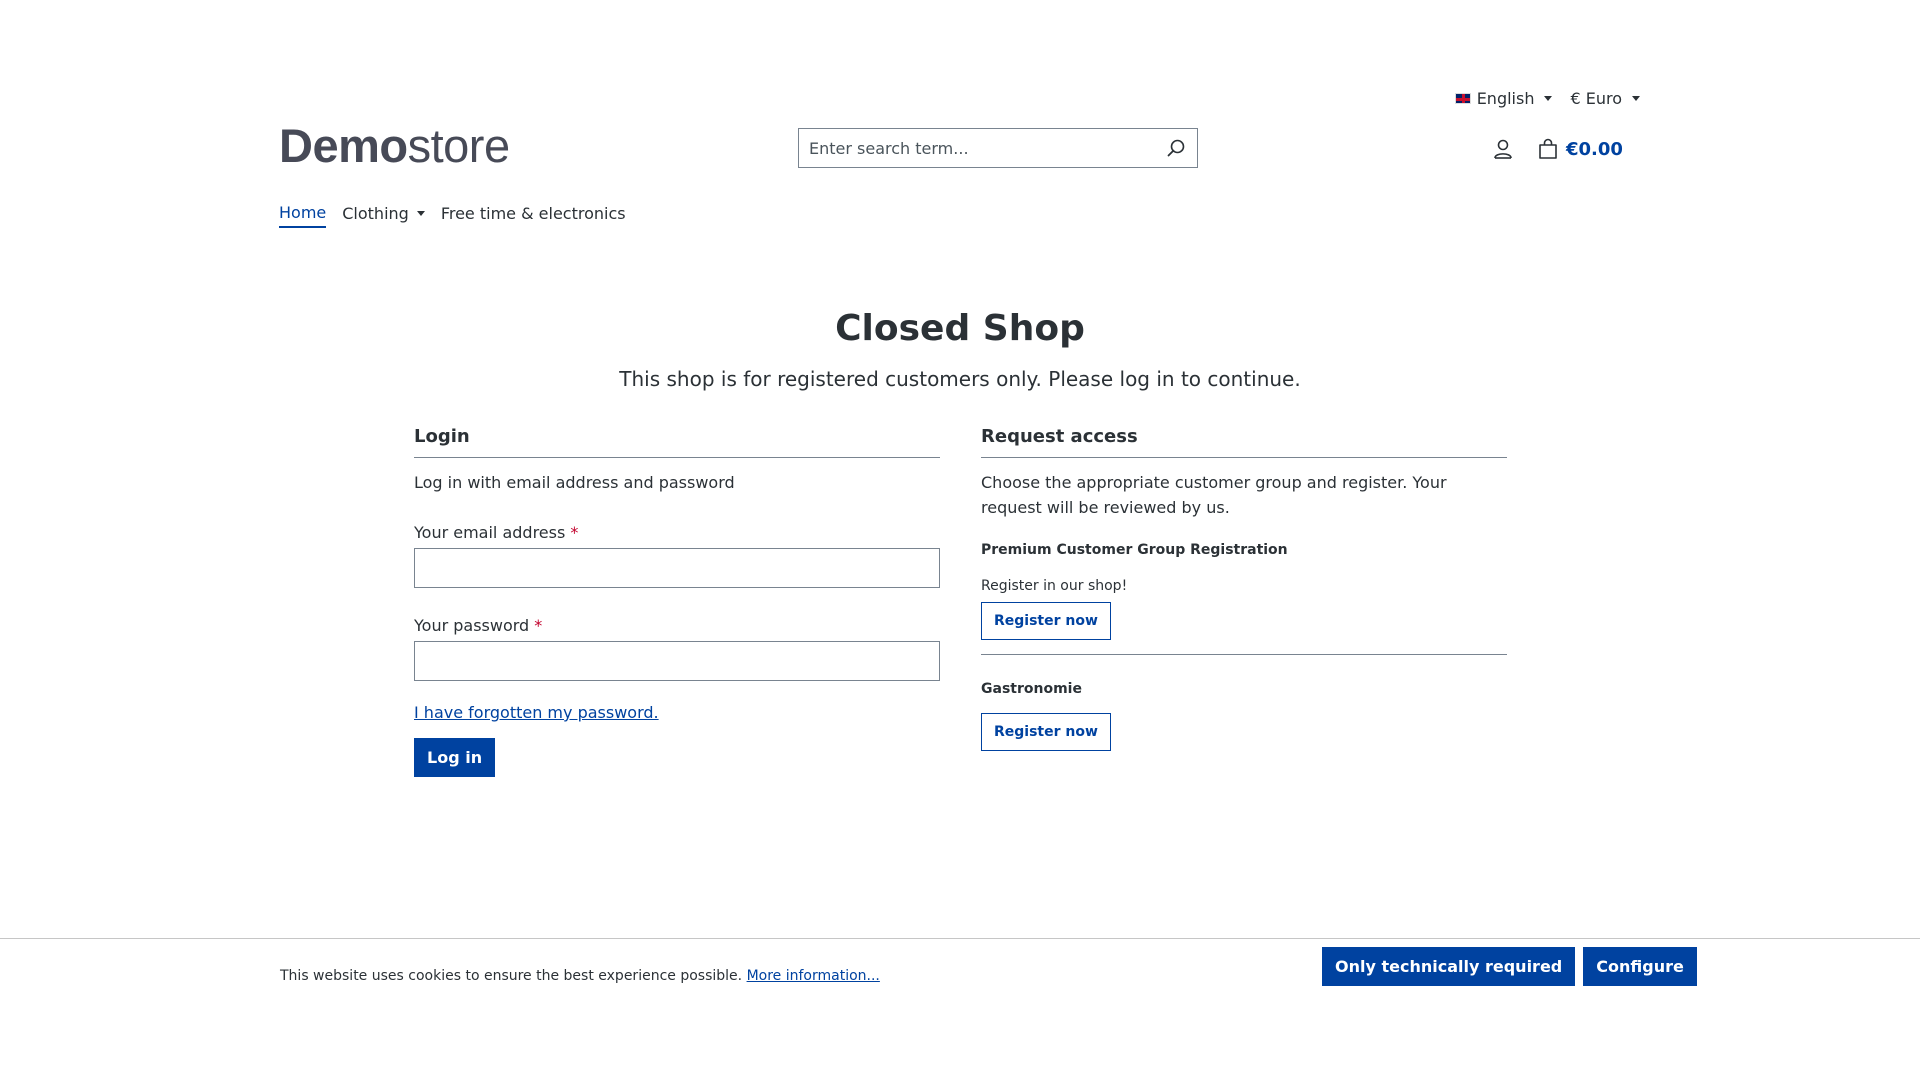 This screenshot has width=1920, height=1080. Describe the element at coordinates (1594, 149) in the screenshot. I see `cart-total: €0.00` at that location.